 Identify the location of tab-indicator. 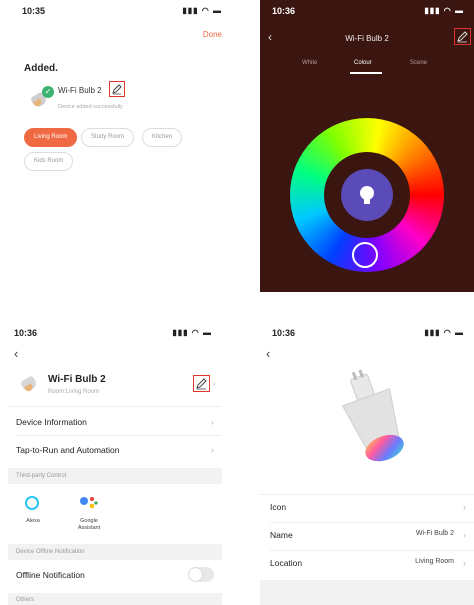
(366, 73).